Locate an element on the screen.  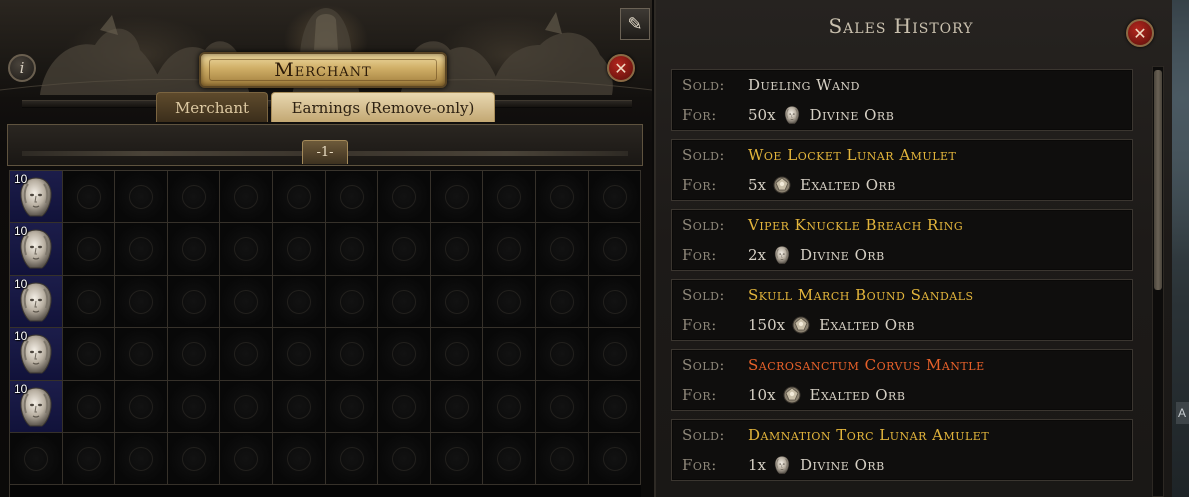
currency-name: Divine Orb is located at coordinates (852, 115).